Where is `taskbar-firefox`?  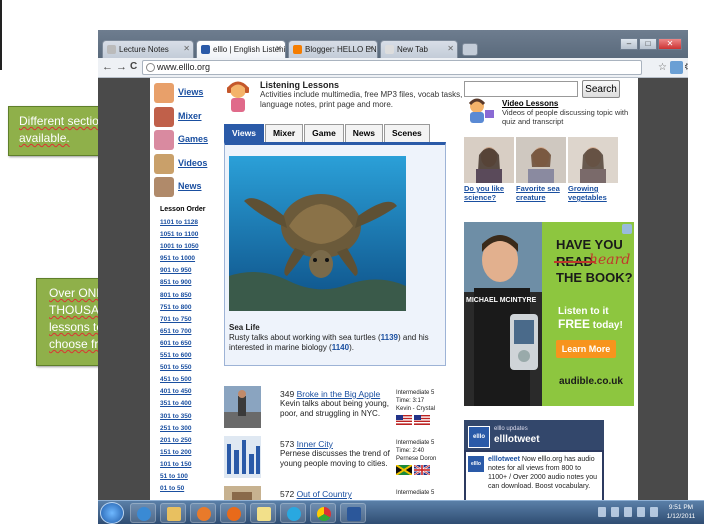
taskbar-firefox is located at coordinates (233, 513).